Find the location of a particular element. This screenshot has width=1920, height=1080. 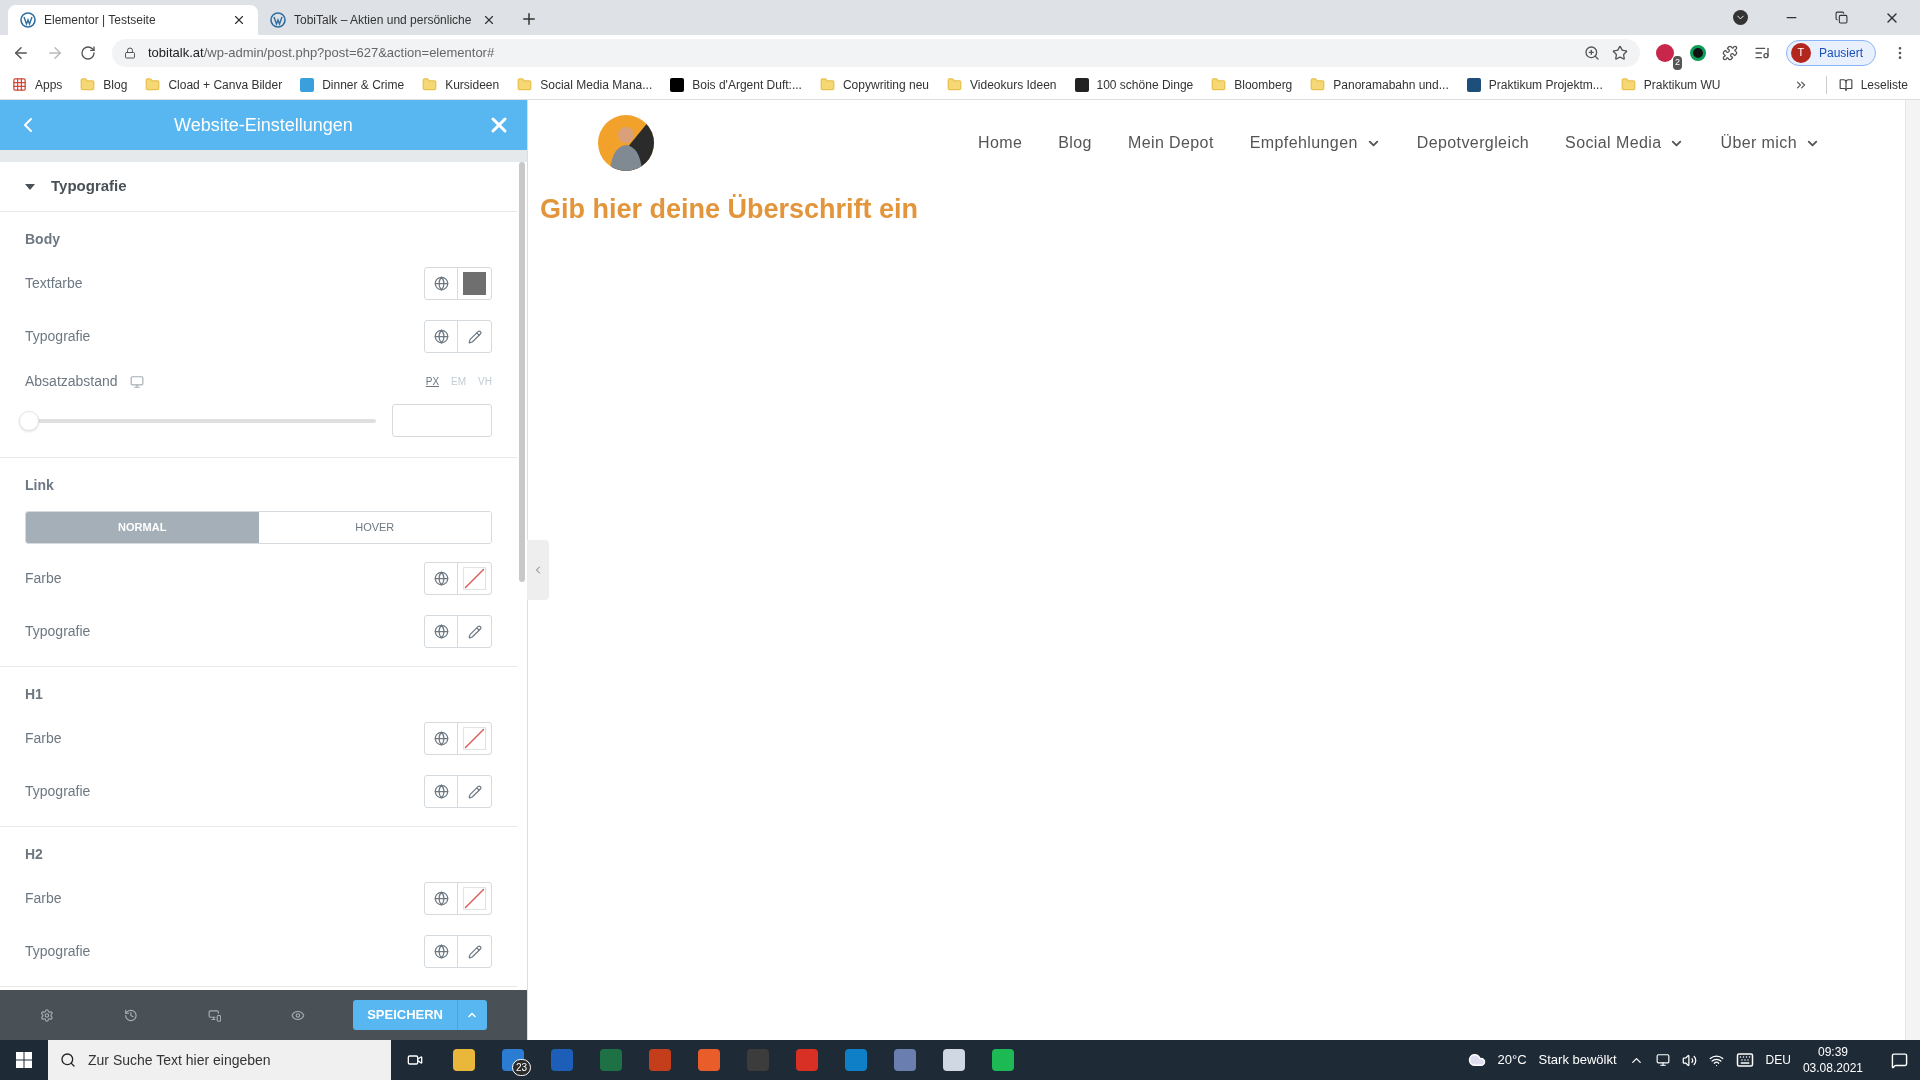

url-text: tobitalk.at/wp-admin/post.php?post=627&action=elementor# is located at coordinates (321, 52).